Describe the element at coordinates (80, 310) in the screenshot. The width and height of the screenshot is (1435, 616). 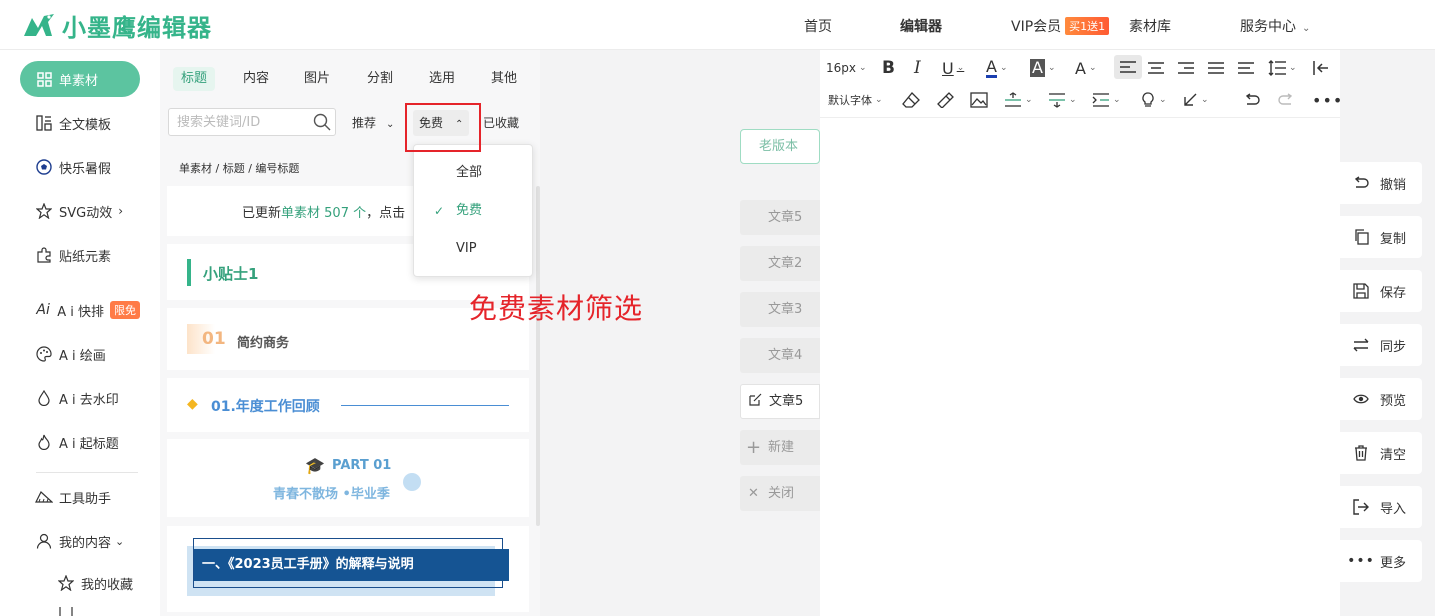
I see `sidebar-item-ai-layout: Ai A i 快排 限免` at that location.